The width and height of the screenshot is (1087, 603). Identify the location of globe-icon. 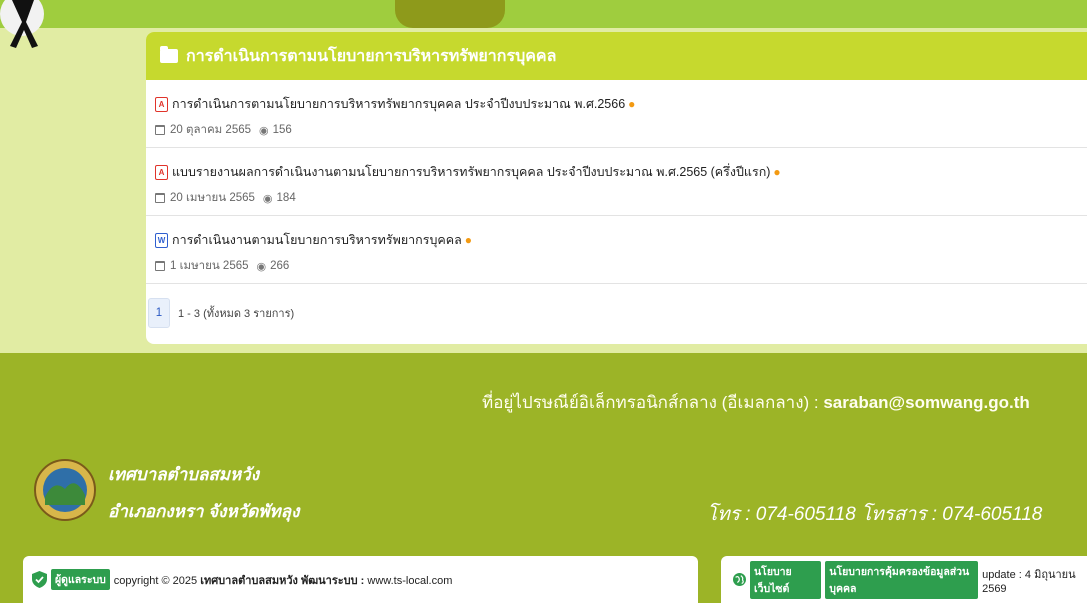
(739, 579).